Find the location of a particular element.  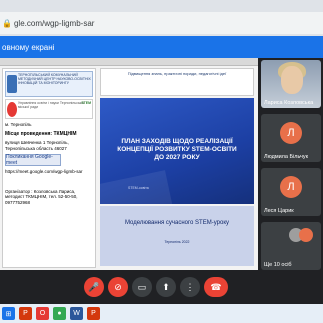

face is located at coordinates (292, 80).